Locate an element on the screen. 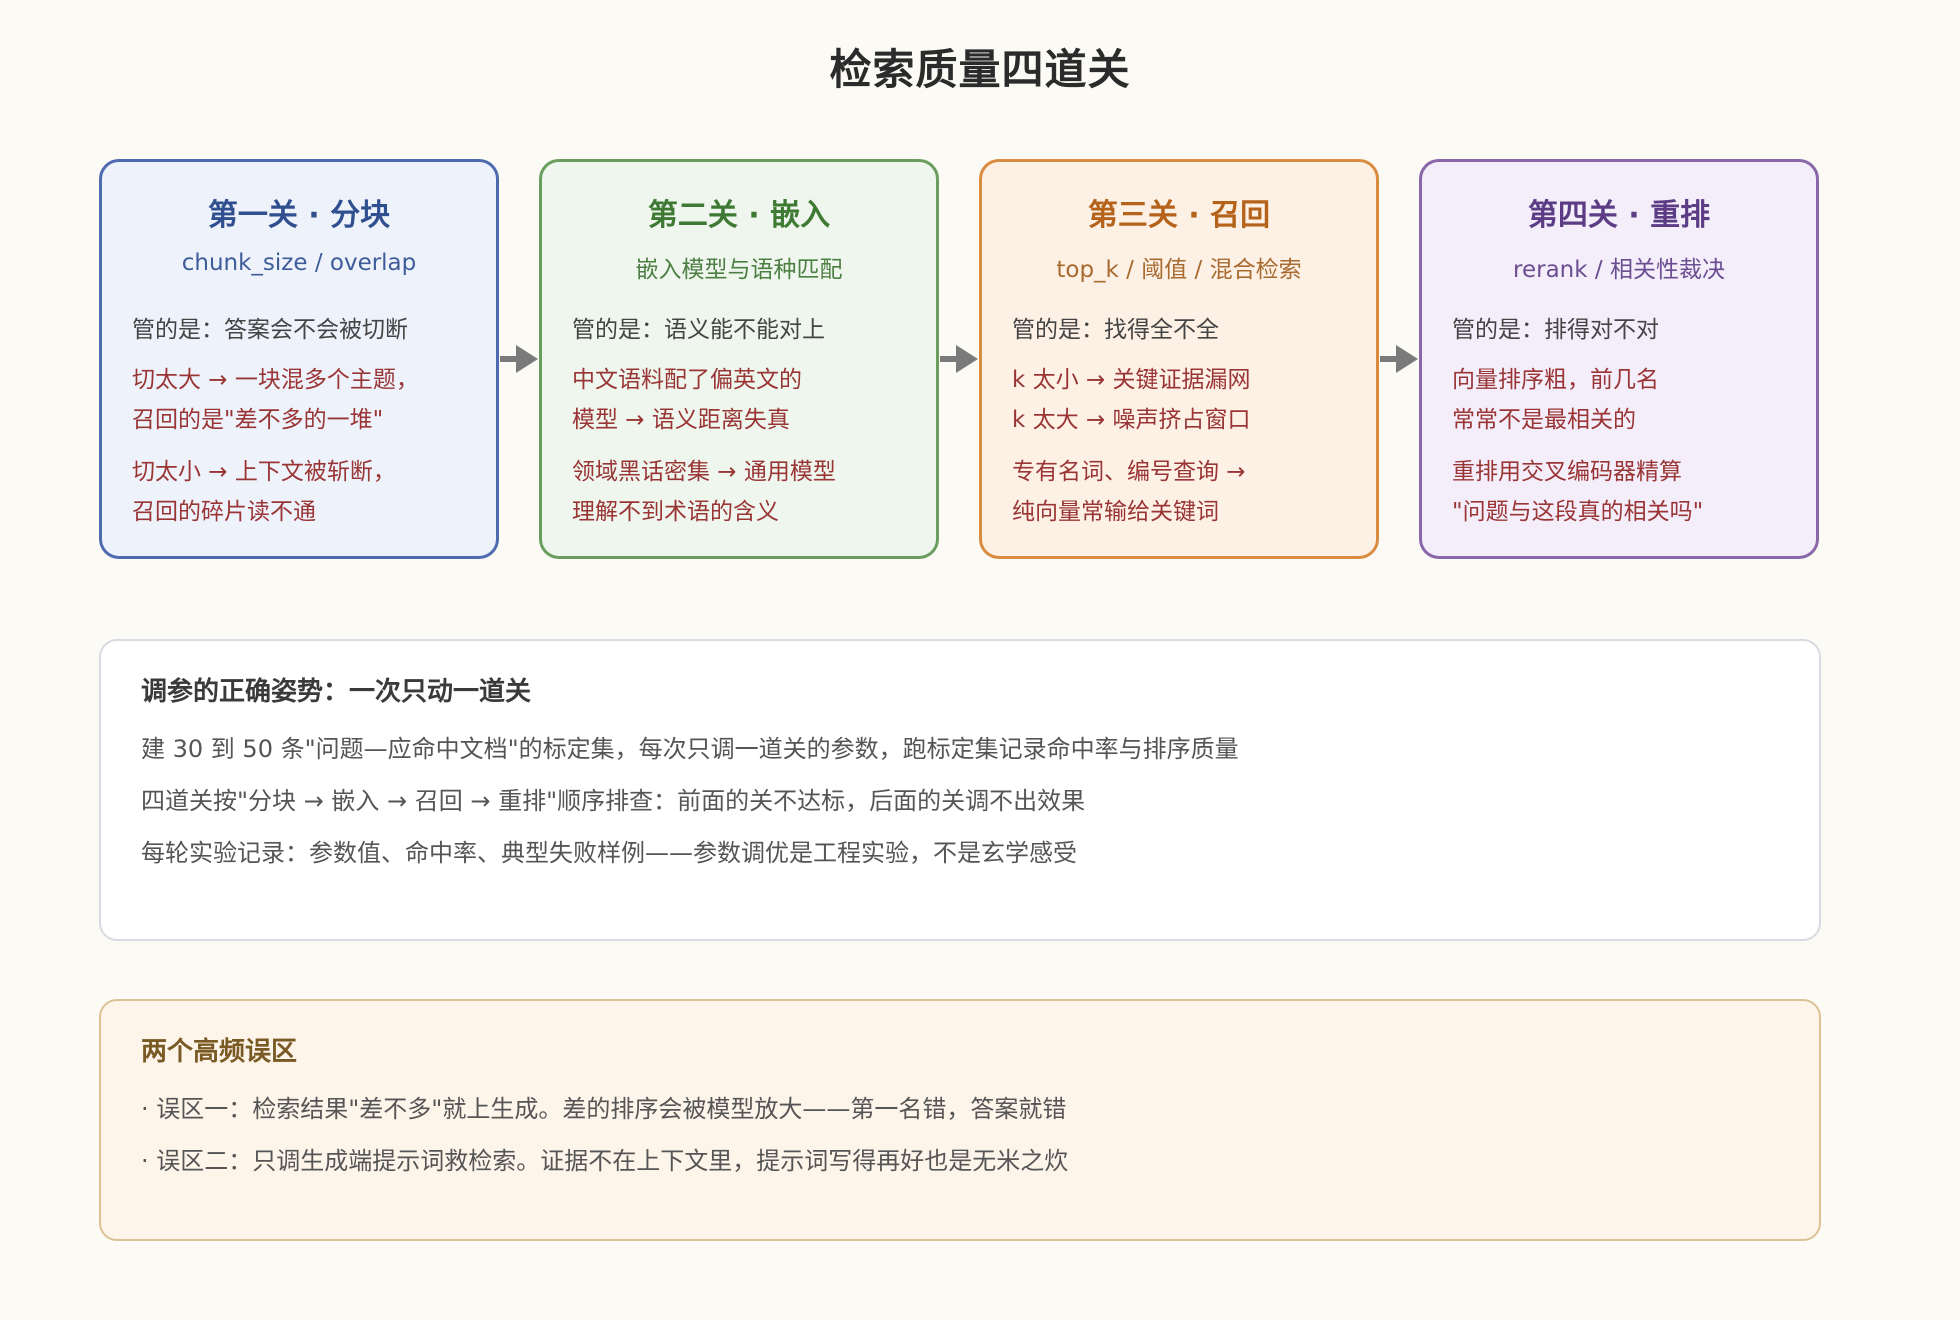 Image resolution: width=1960 pixels, height=1320 pixels. stage-point: 专有名词、编号查询 → 纯向量常输给关键词 is located at coordinates (1129, 492).